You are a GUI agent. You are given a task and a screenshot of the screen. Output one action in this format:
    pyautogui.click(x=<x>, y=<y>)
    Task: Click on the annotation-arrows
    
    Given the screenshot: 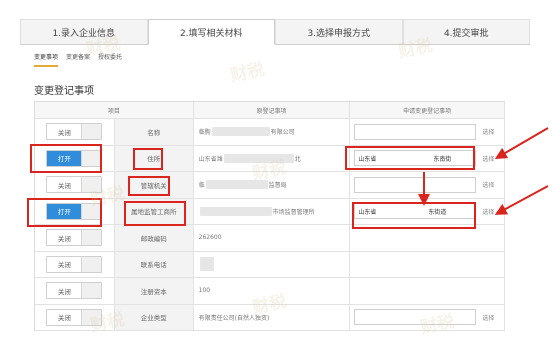 What is the action you would take?
    pyautogui.click(x=483, y=171)
    